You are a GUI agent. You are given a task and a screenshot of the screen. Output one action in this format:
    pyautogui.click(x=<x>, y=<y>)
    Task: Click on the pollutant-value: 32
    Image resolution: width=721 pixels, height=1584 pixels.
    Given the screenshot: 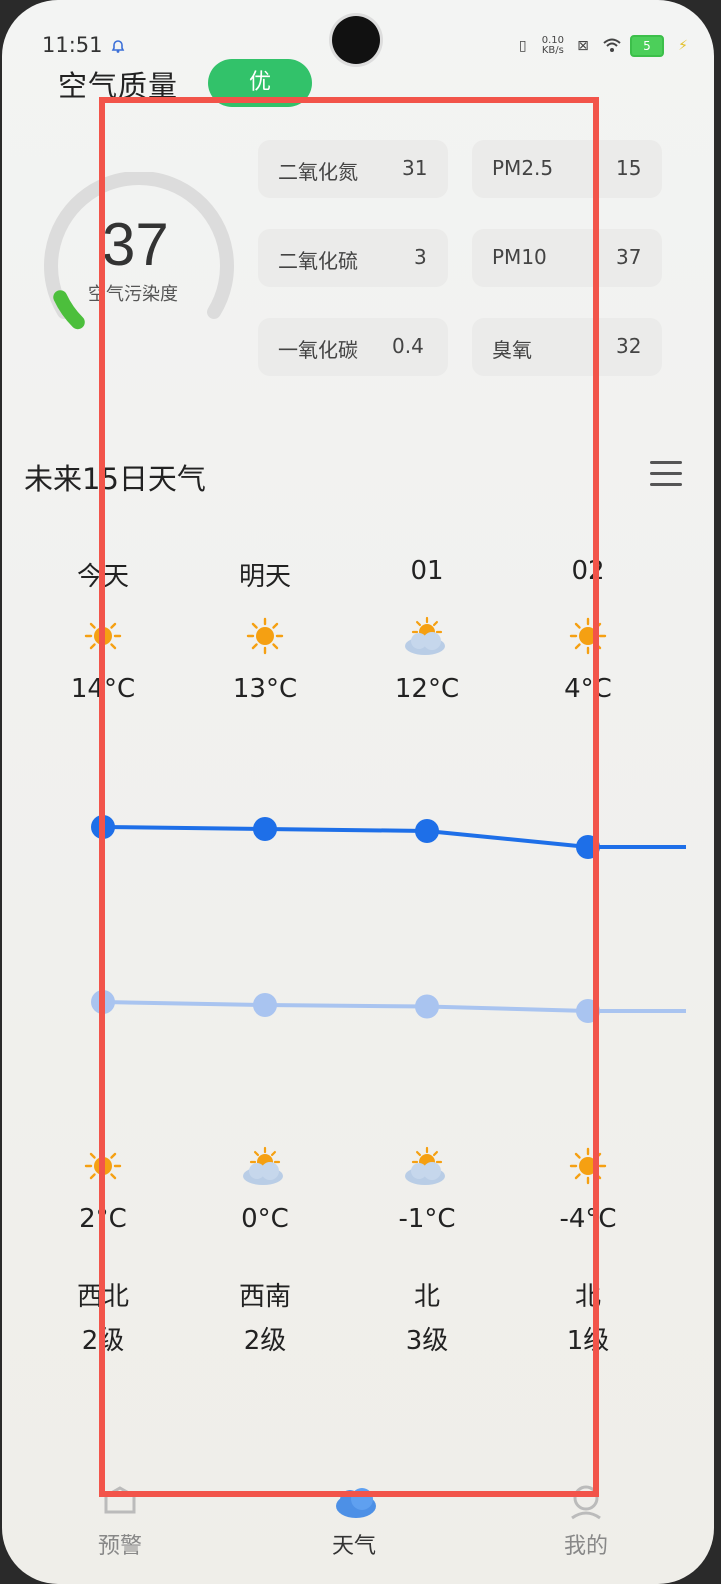 What is the action you would take?
    pyautogui.click(x=629, y=346)
    